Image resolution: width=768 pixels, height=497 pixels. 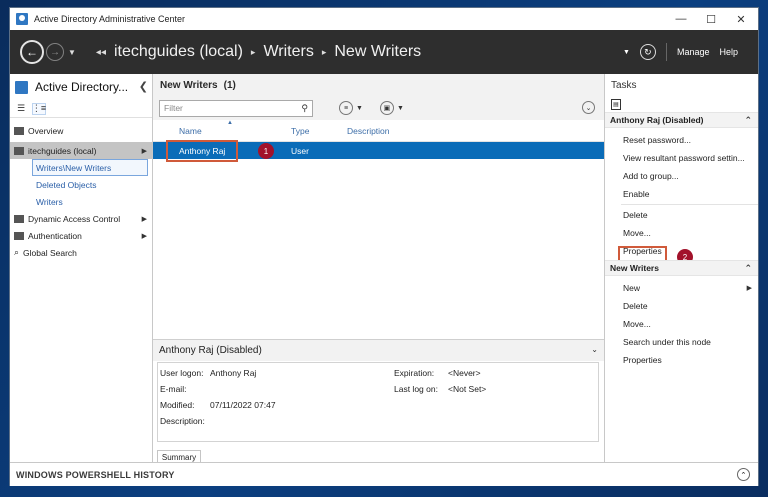 I want to click on nav-item-global-search: ⌕ Global Search, so click(x=81, y=252).